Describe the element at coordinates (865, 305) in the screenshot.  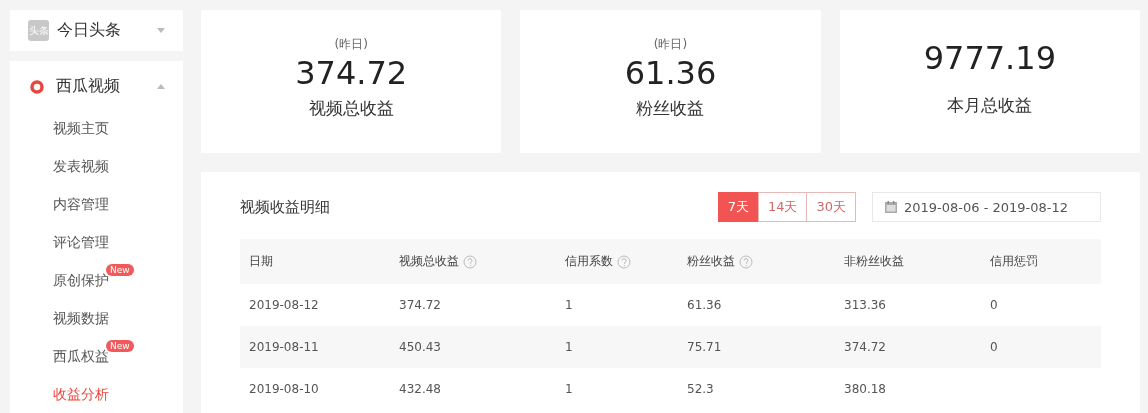
I see `table-cell: 313.36` at that location.